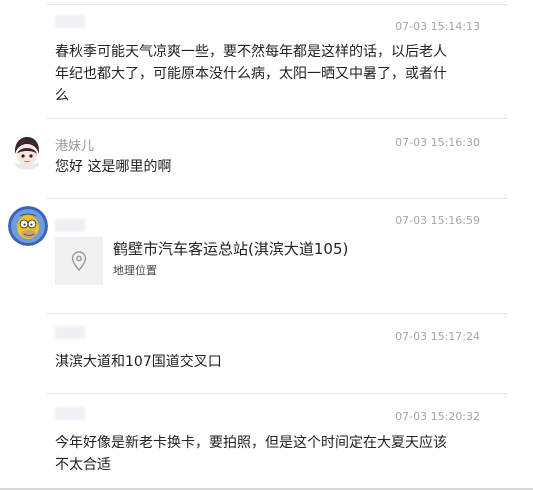 The height and width of the screenshot is (490, 533). I want to click on cartoon-character-avatar-icon, so click(28, 226).